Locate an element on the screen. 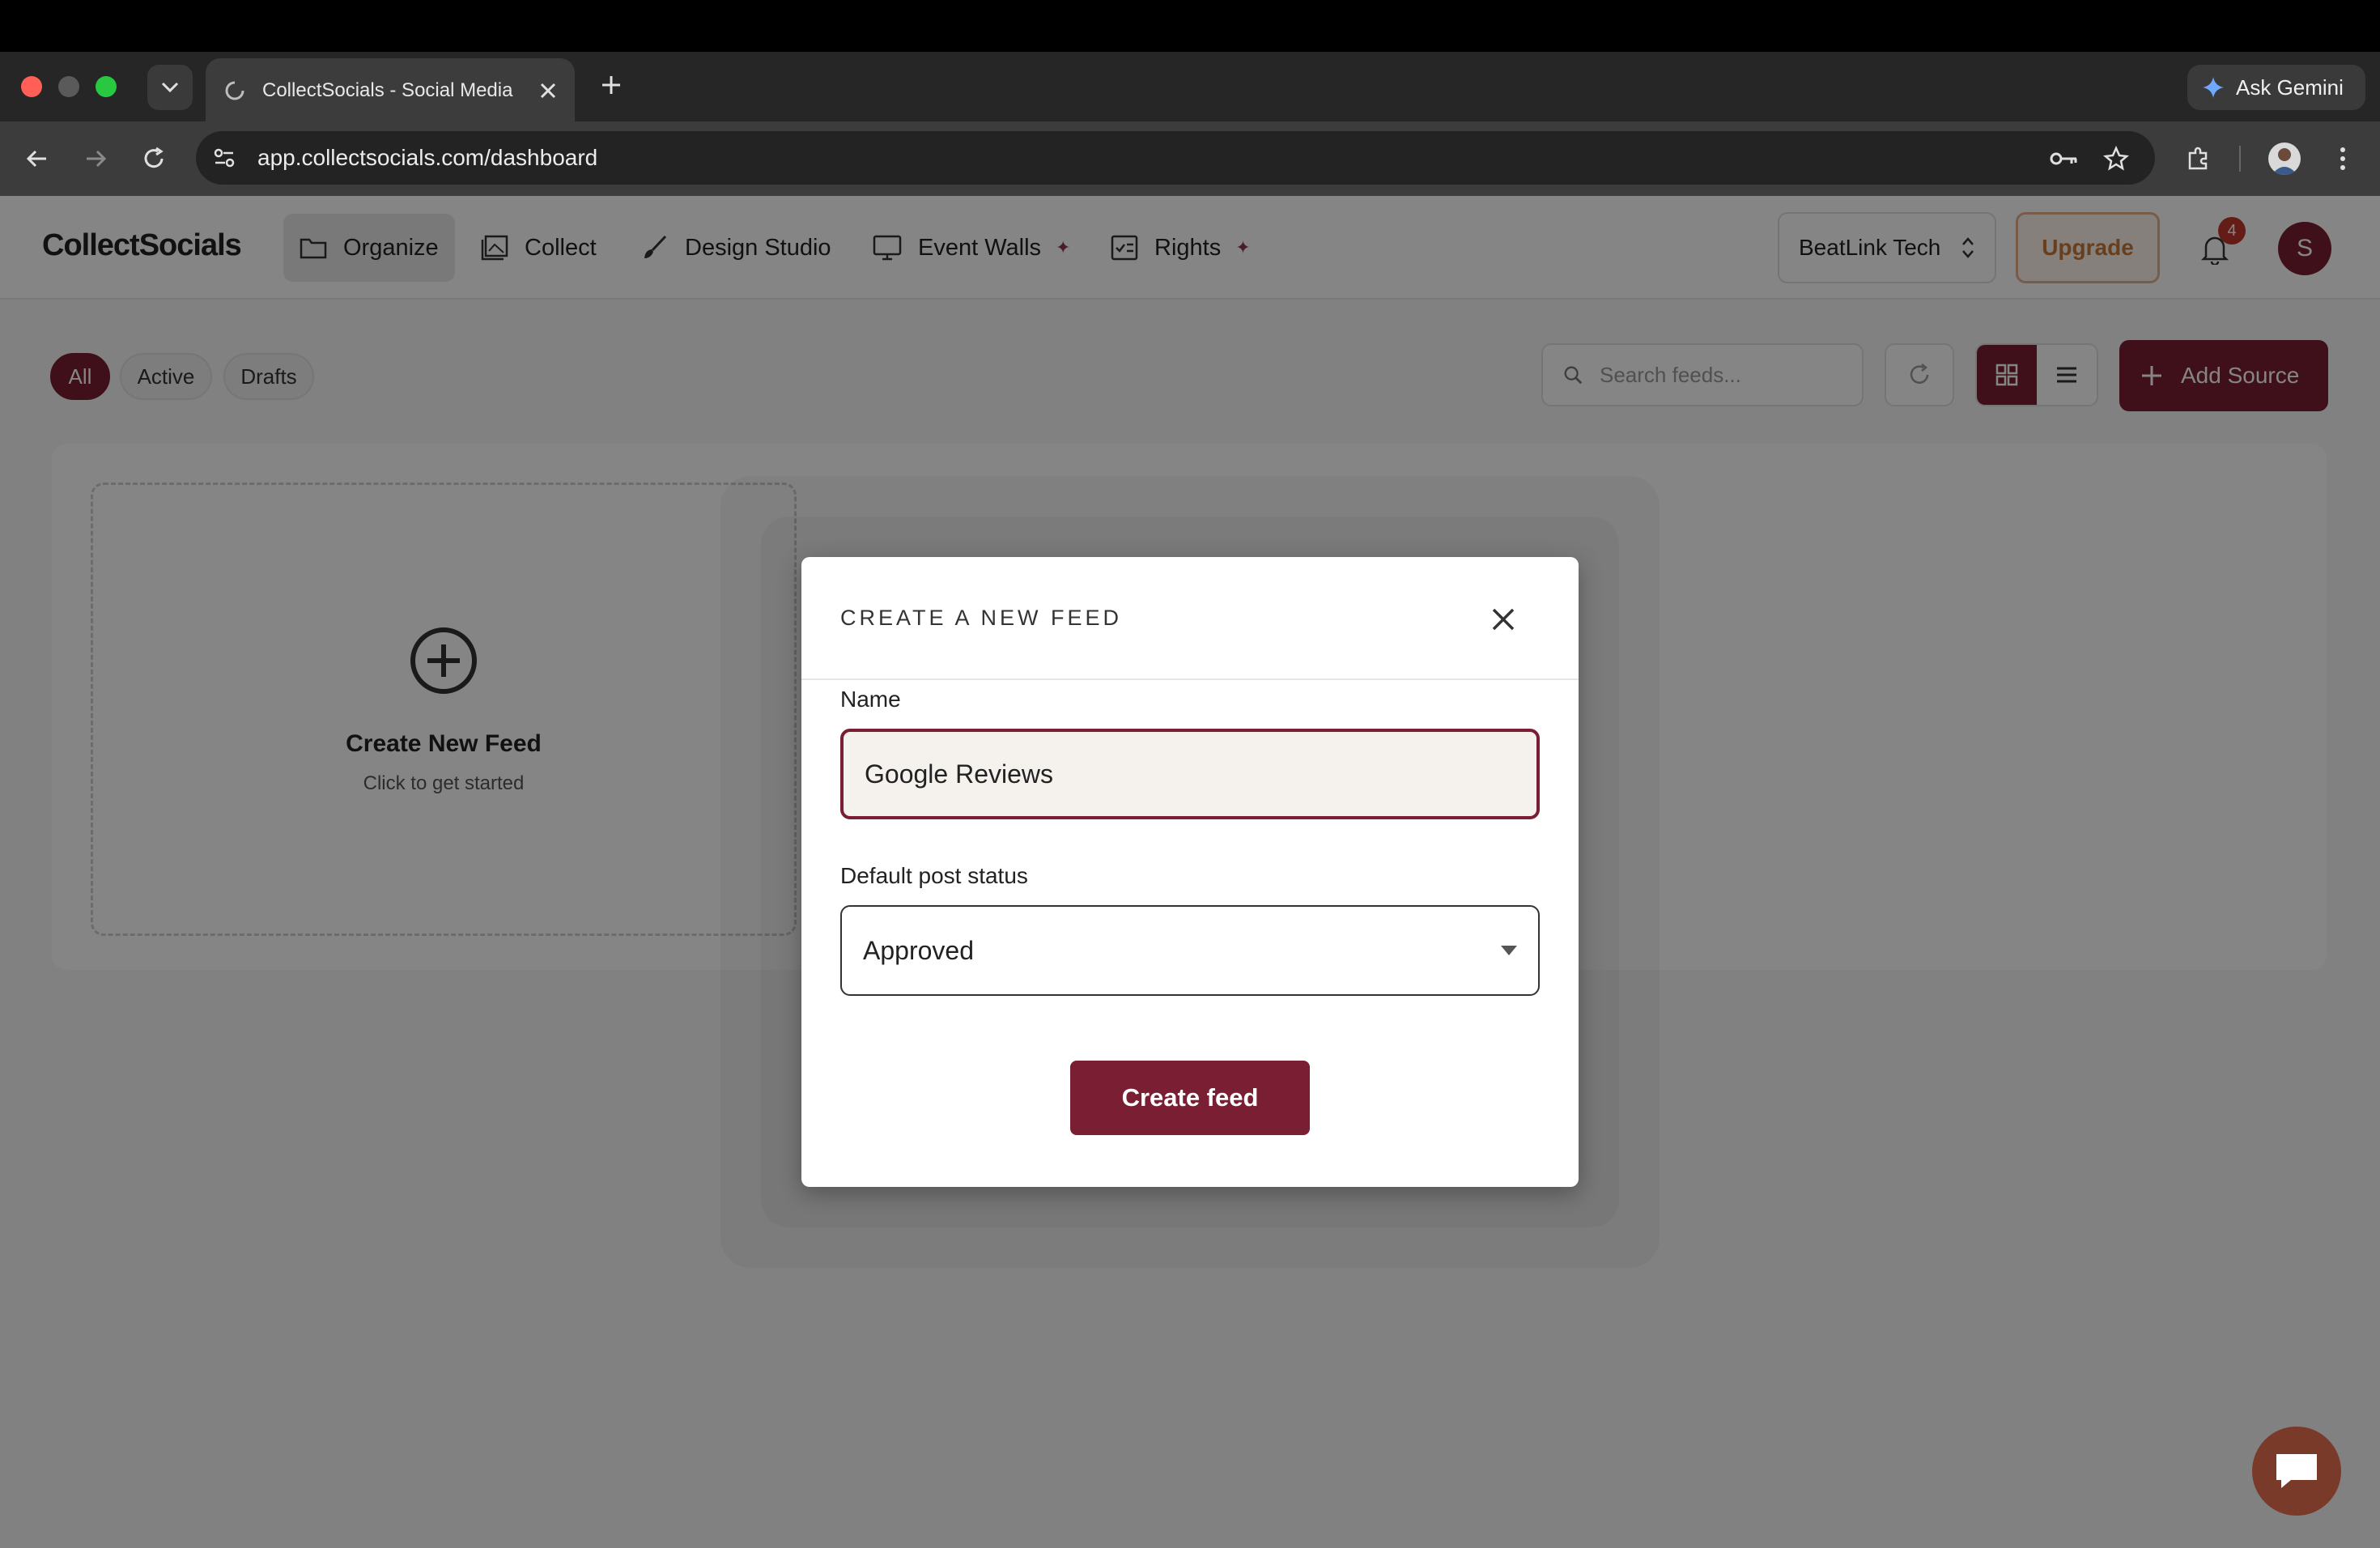  profile-avatar-button is located at coordinates (2284, 158).